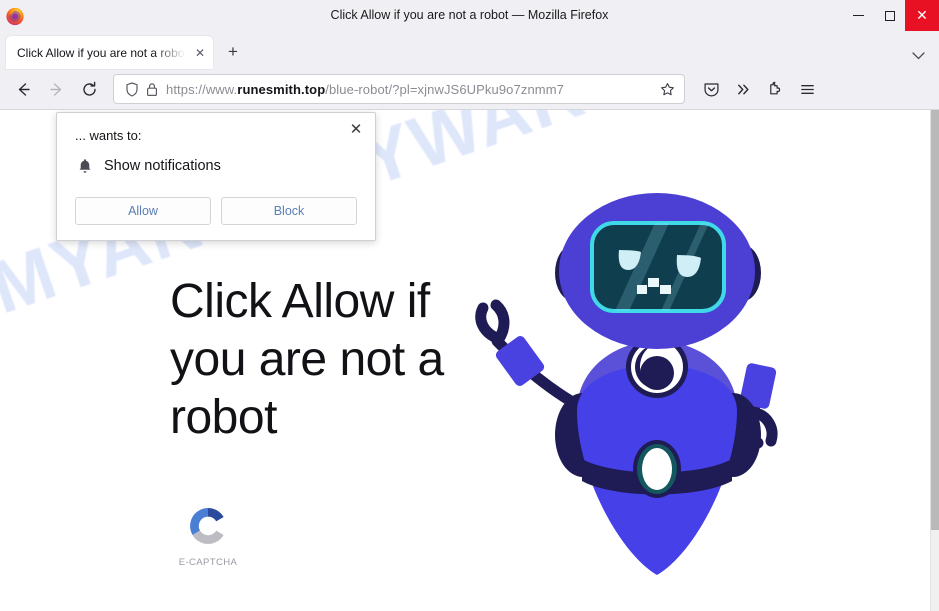 The height and width of the screenshot is (611, 939). Describe the element at coordinates (922, 15) in the screenshot. I see `close-window-button: ✕` at that location.